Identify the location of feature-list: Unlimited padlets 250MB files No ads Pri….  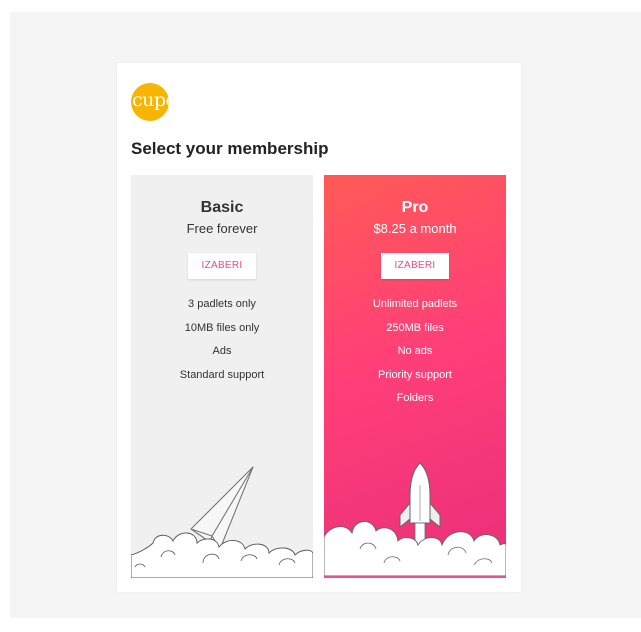
(415, 356).